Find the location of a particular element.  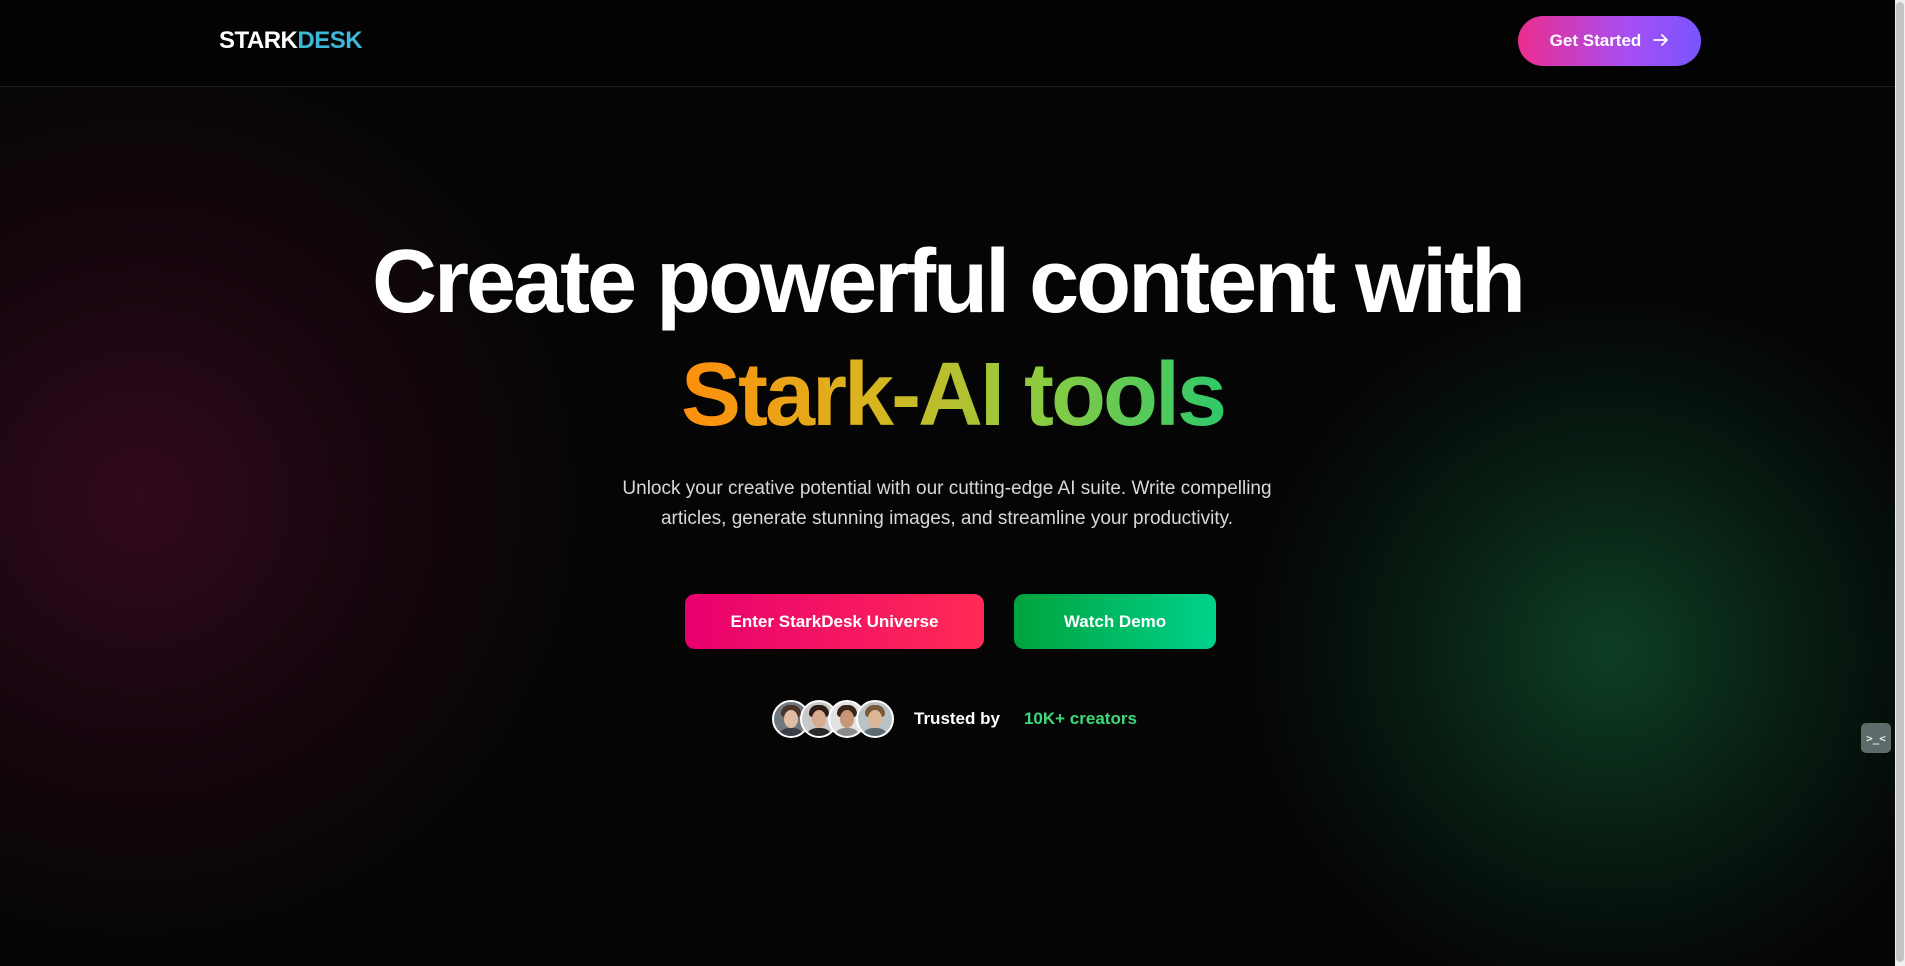

creator-count: 10K+ creators is located at coordinates (1080, 718).